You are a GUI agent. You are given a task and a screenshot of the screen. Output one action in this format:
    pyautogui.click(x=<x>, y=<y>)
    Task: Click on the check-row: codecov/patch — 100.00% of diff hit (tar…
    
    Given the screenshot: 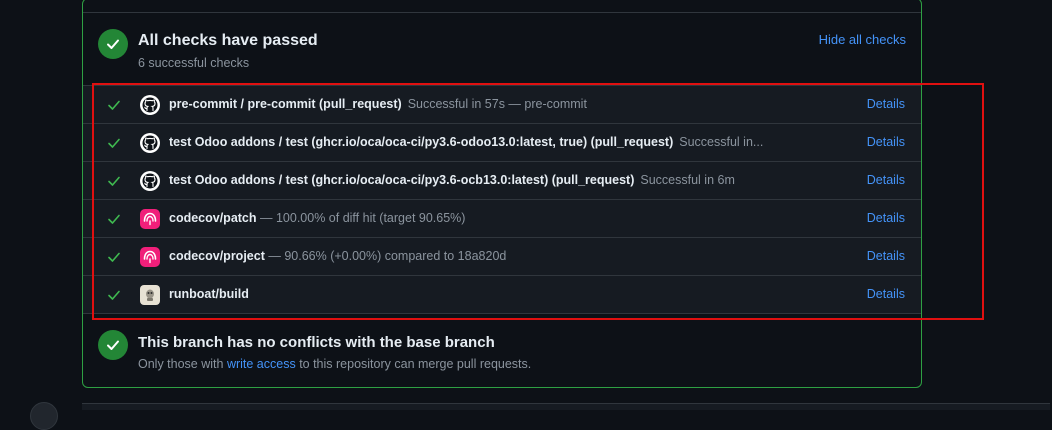 What is the action you would take?
    pyautogui.click(x=502, y=219)
    